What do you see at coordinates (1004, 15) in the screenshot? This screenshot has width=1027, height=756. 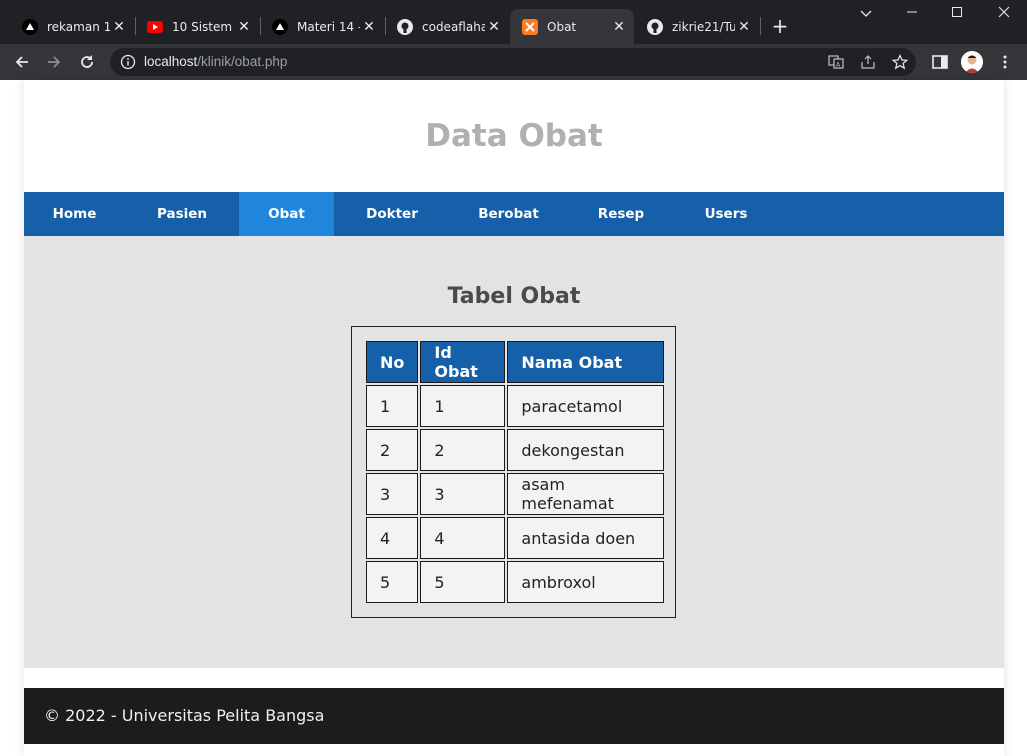 I see `window-close-icon` at bounding box center [1004, 15].